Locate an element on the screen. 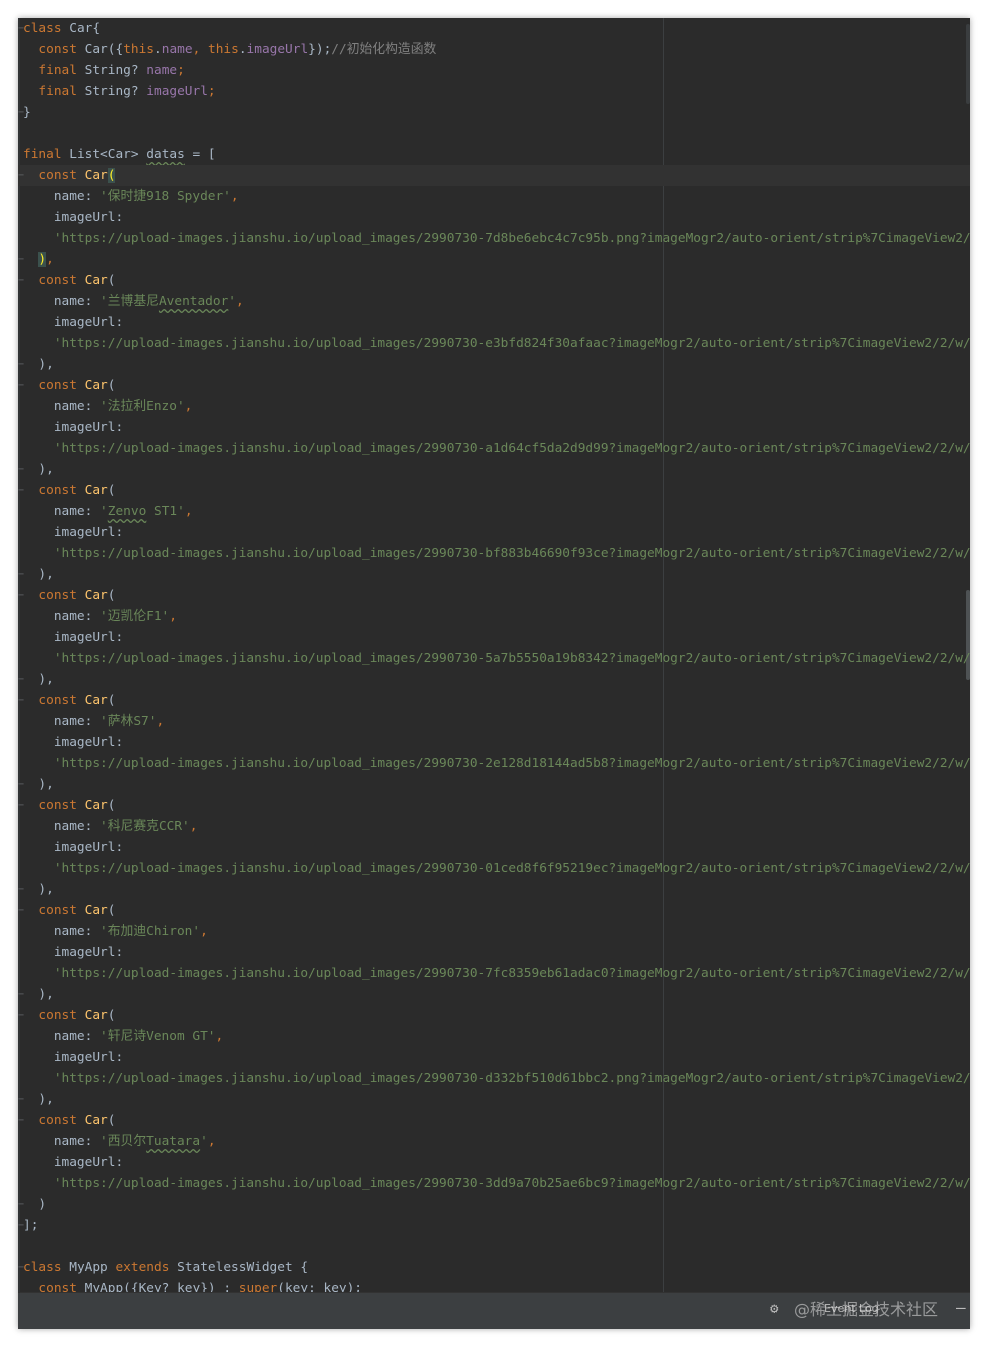 The width and height of the screenshot is (988, 1347). code-text: name: '轩尼诗Venom GT', is located at coordinates (123, 1036).